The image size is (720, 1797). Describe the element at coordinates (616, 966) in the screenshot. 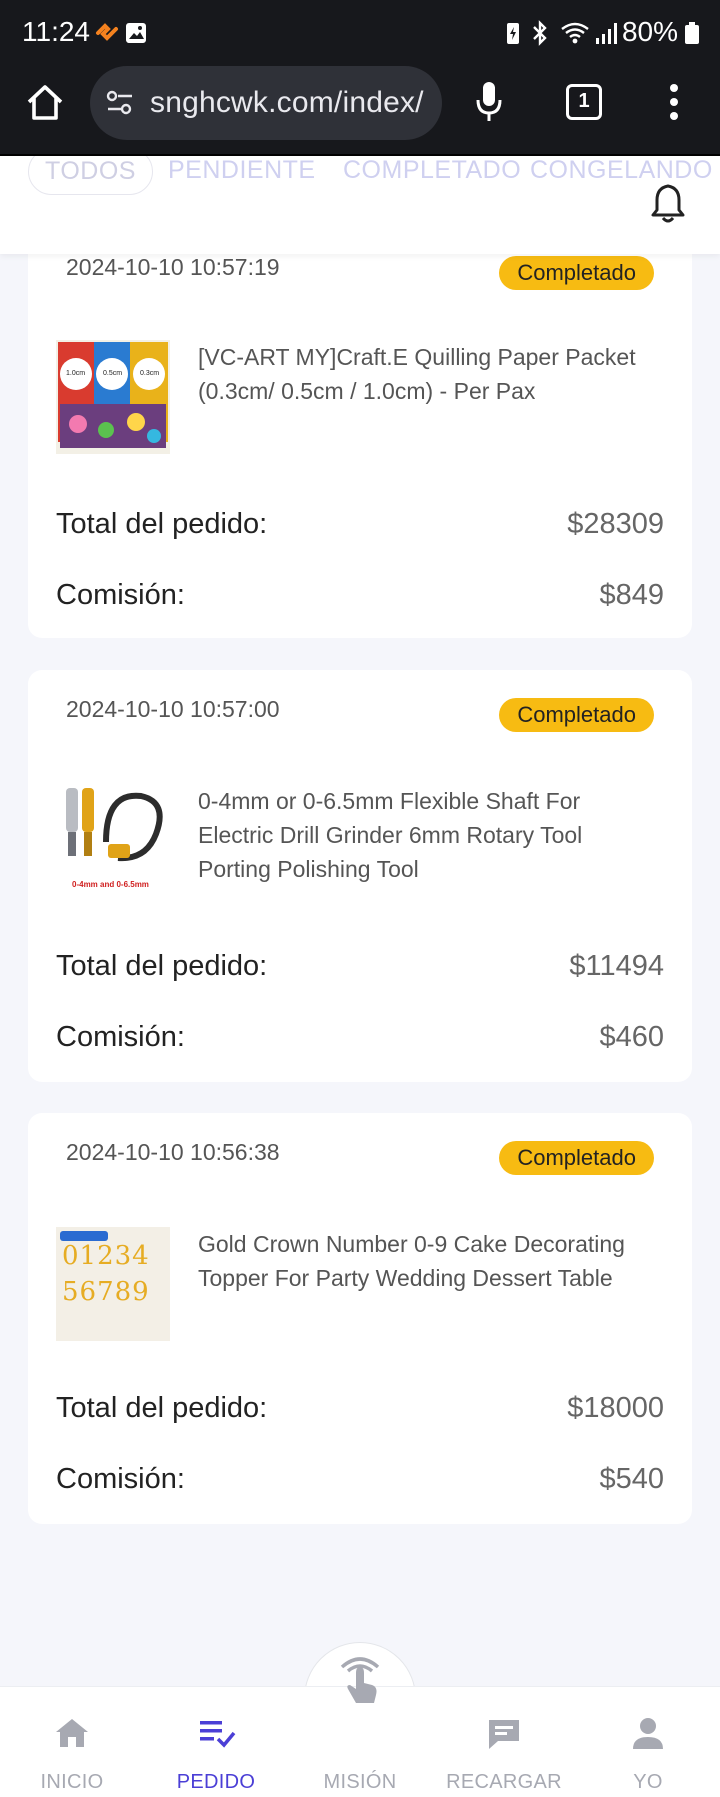

I see `order-total-value: $11494` at that location.